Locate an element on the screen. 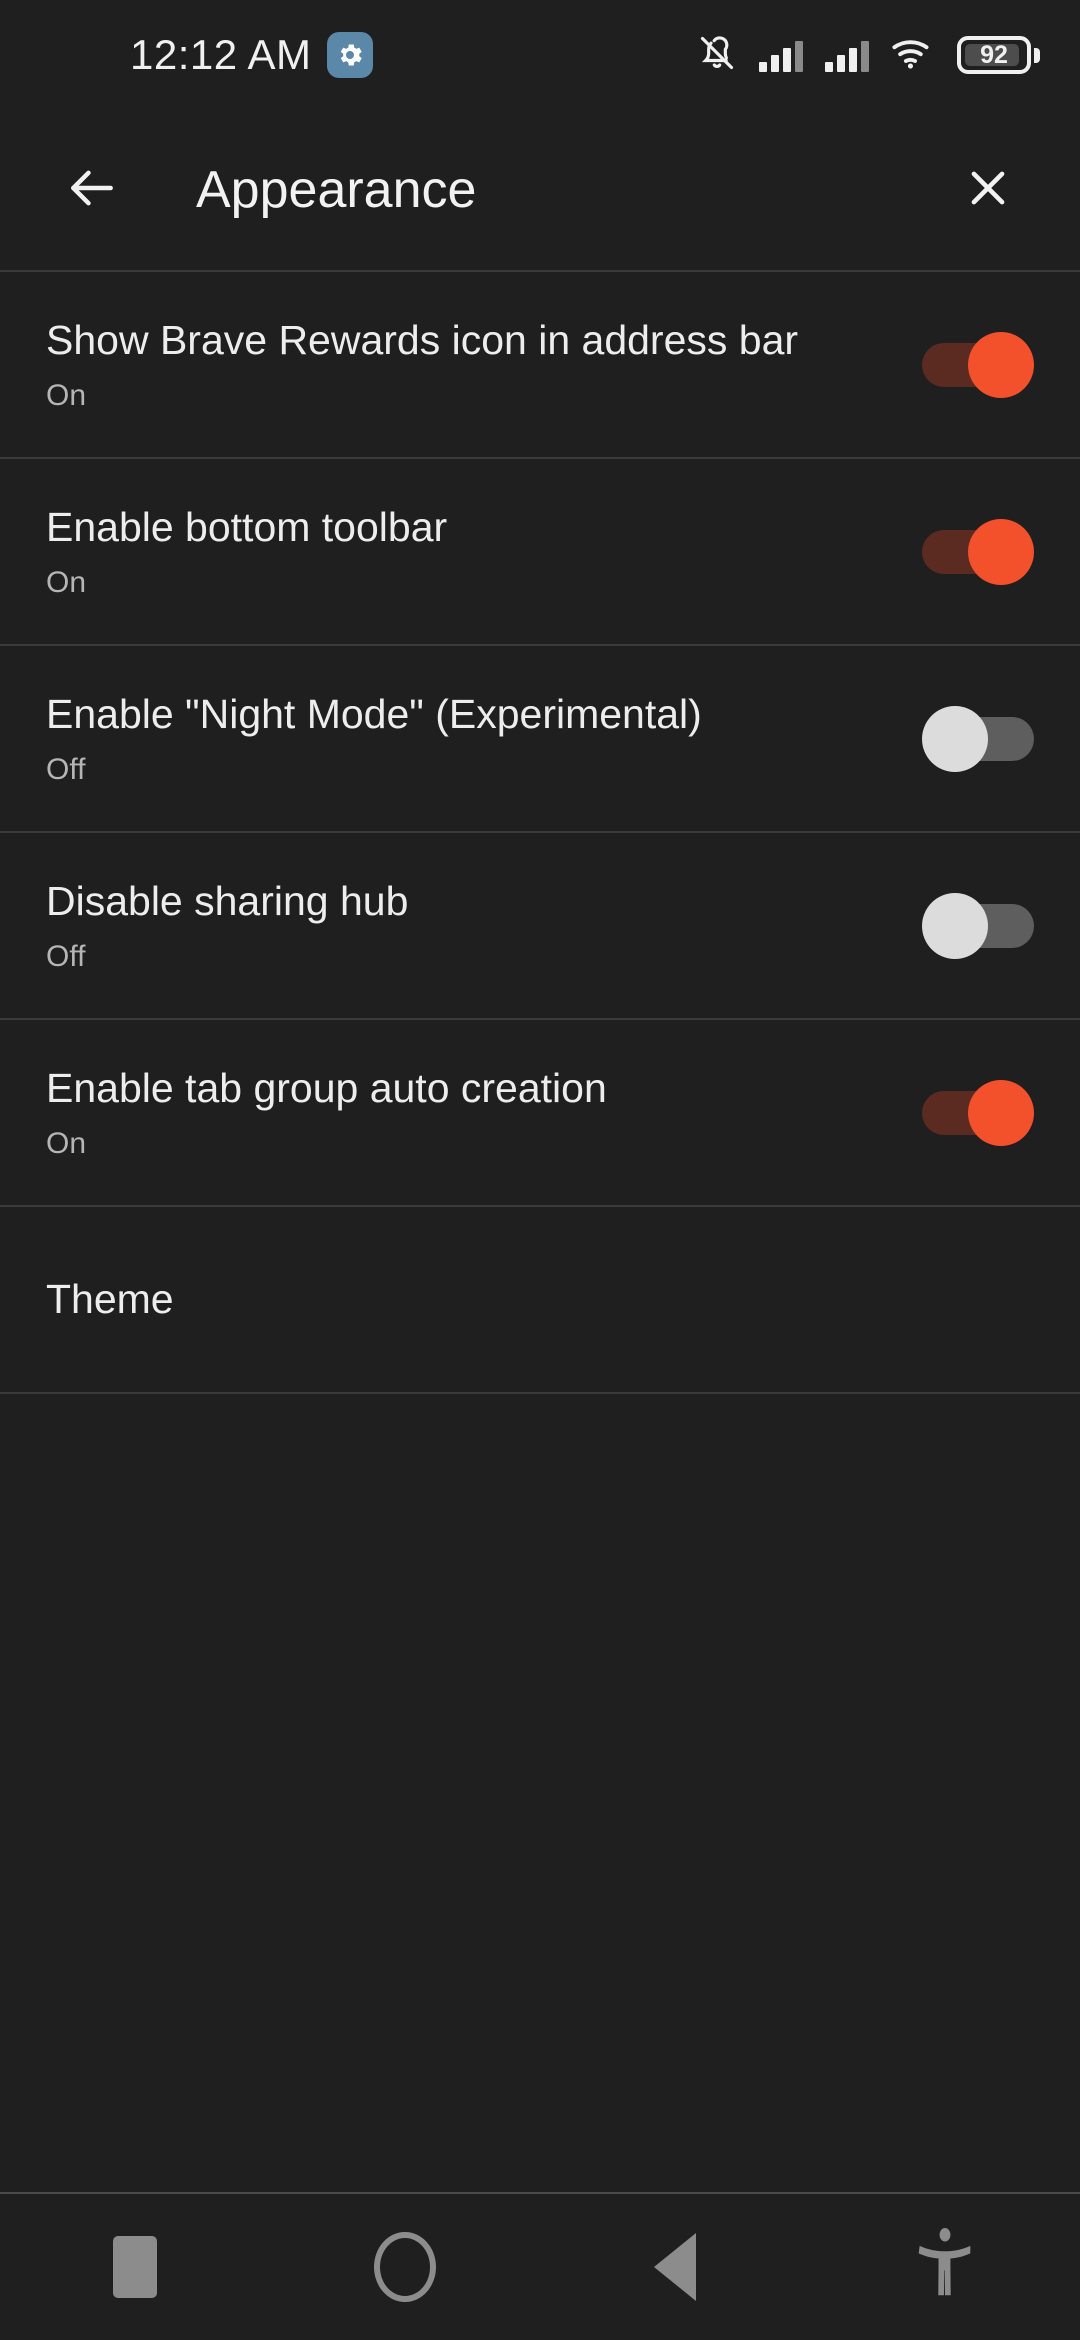 Image resolution: width=1080 pixels, height=2340 pixels. setting-title: Show Brave Rewards icon in address bar is located at coordinates (422, 340).